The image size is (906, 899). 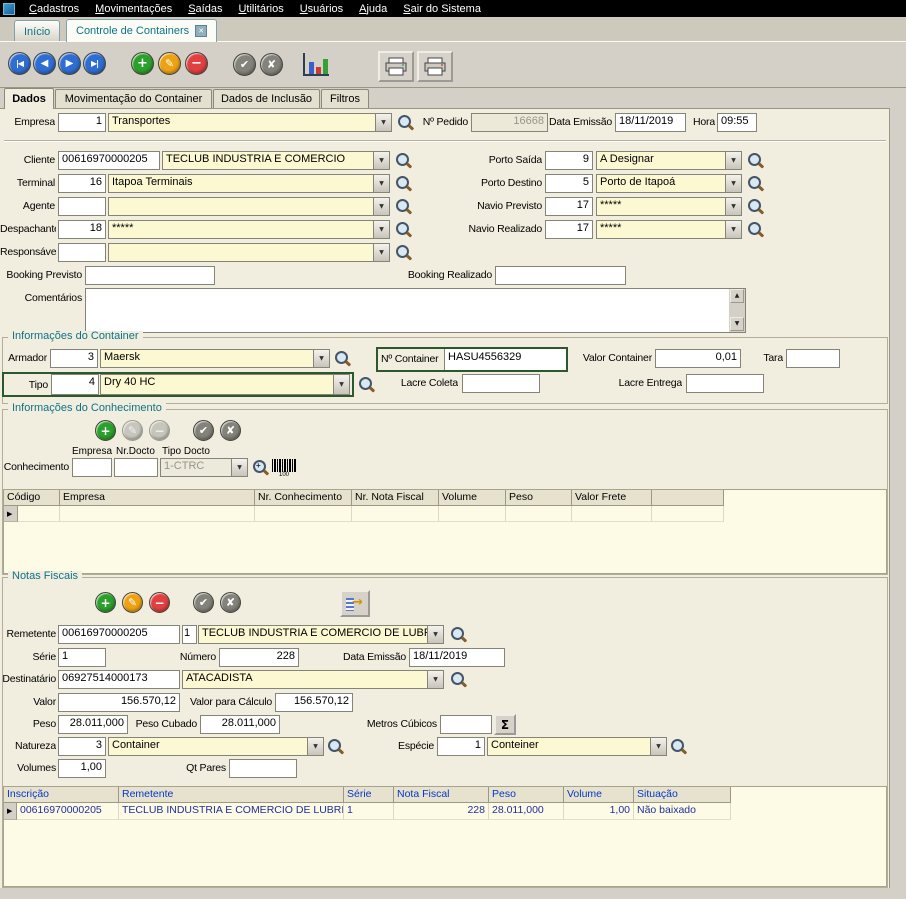 I want to click on tipo-combobox: Dry 40 HC, so click(x=225, y=384).